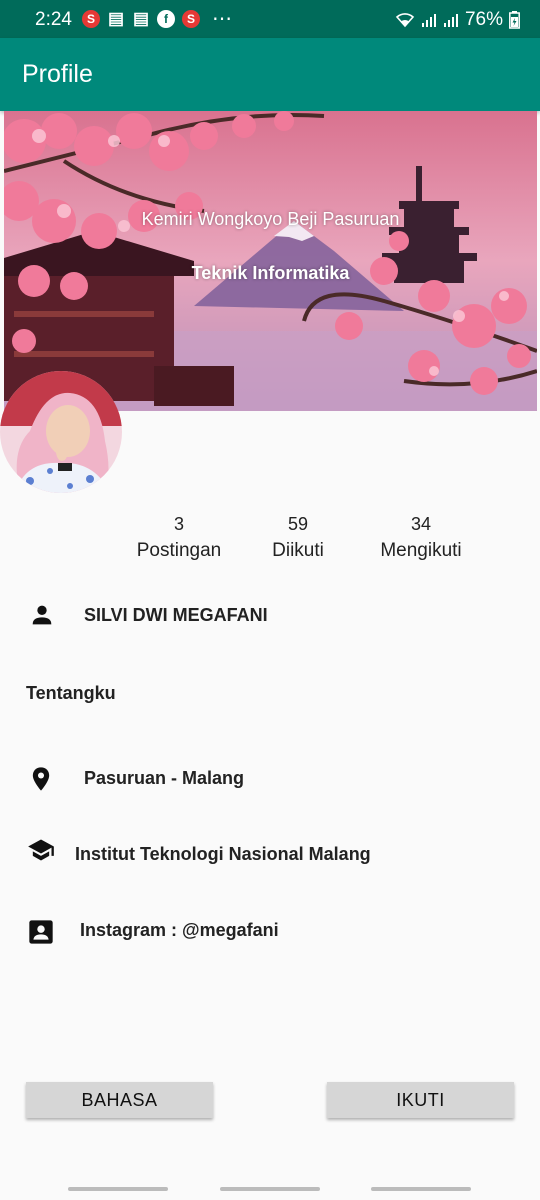 The width and height of the screenshot is (540, 1200). Describe the element at coordinates (223, 19) in the screenshot. I see `more-notifications-icon: ⋯` at that location.